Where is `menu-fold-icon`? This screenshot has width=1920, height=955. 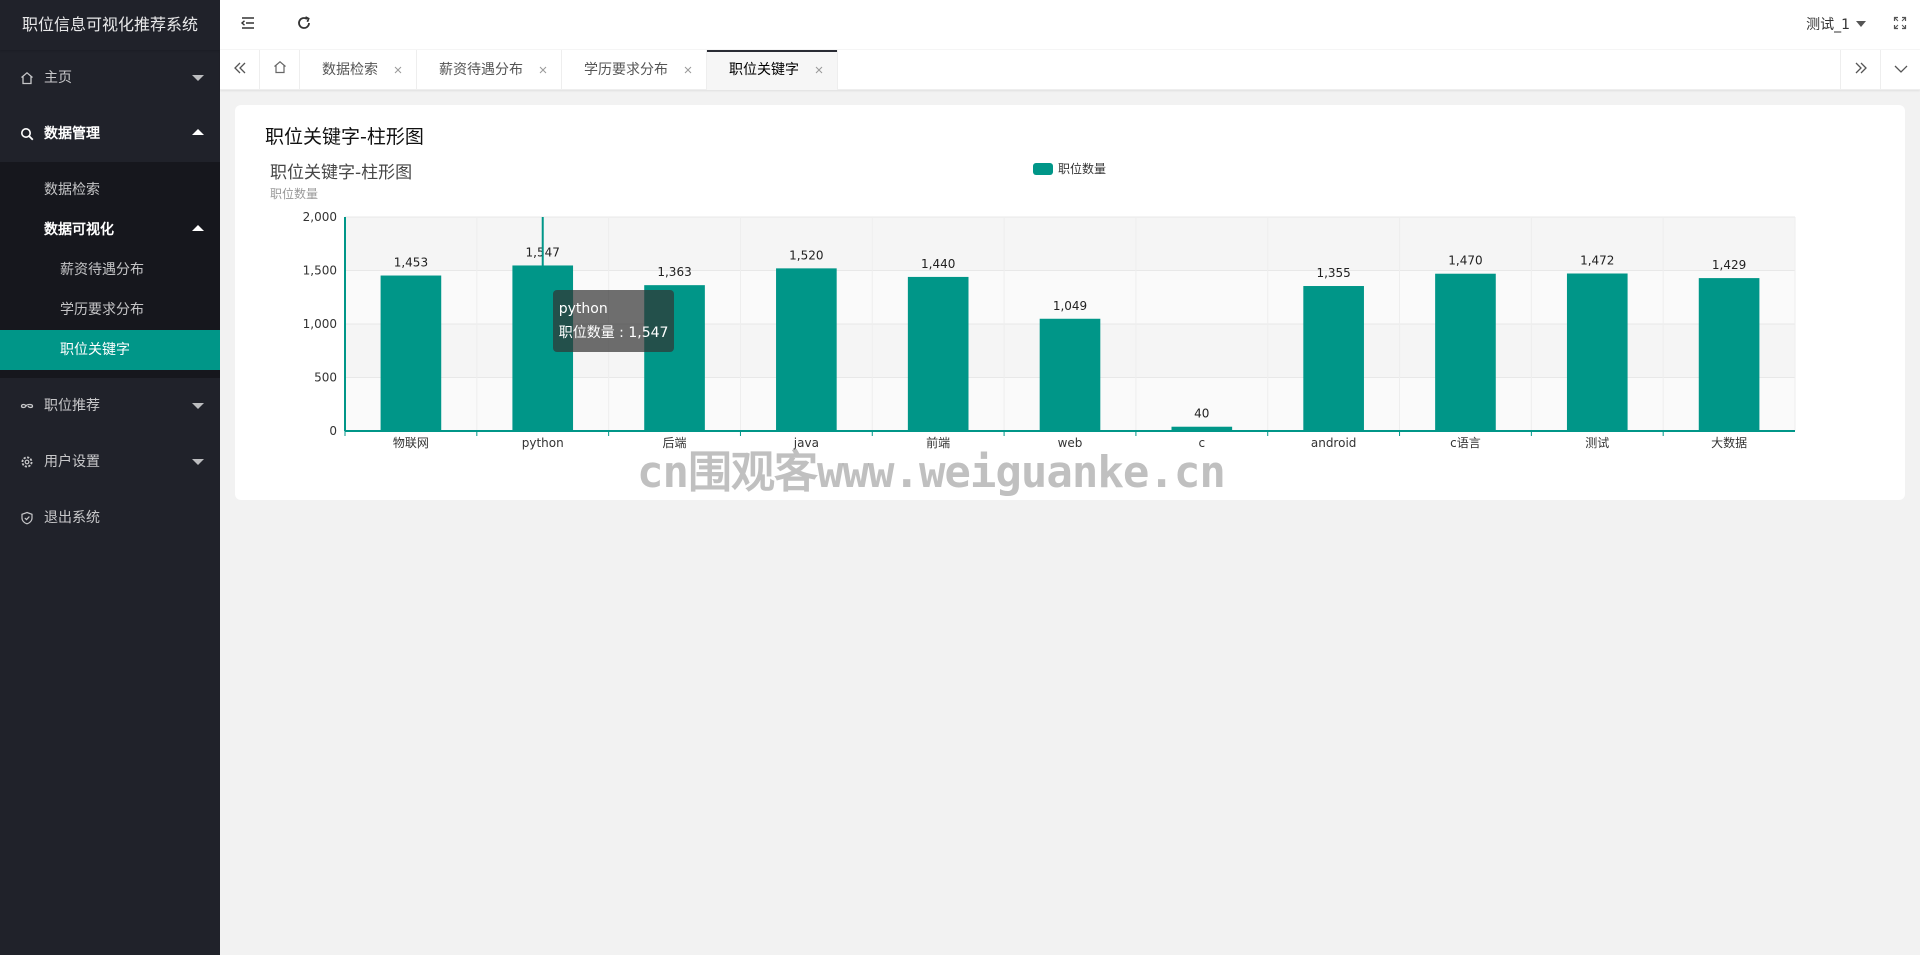
menu-fold-icon is located at coordinates (248, 25).